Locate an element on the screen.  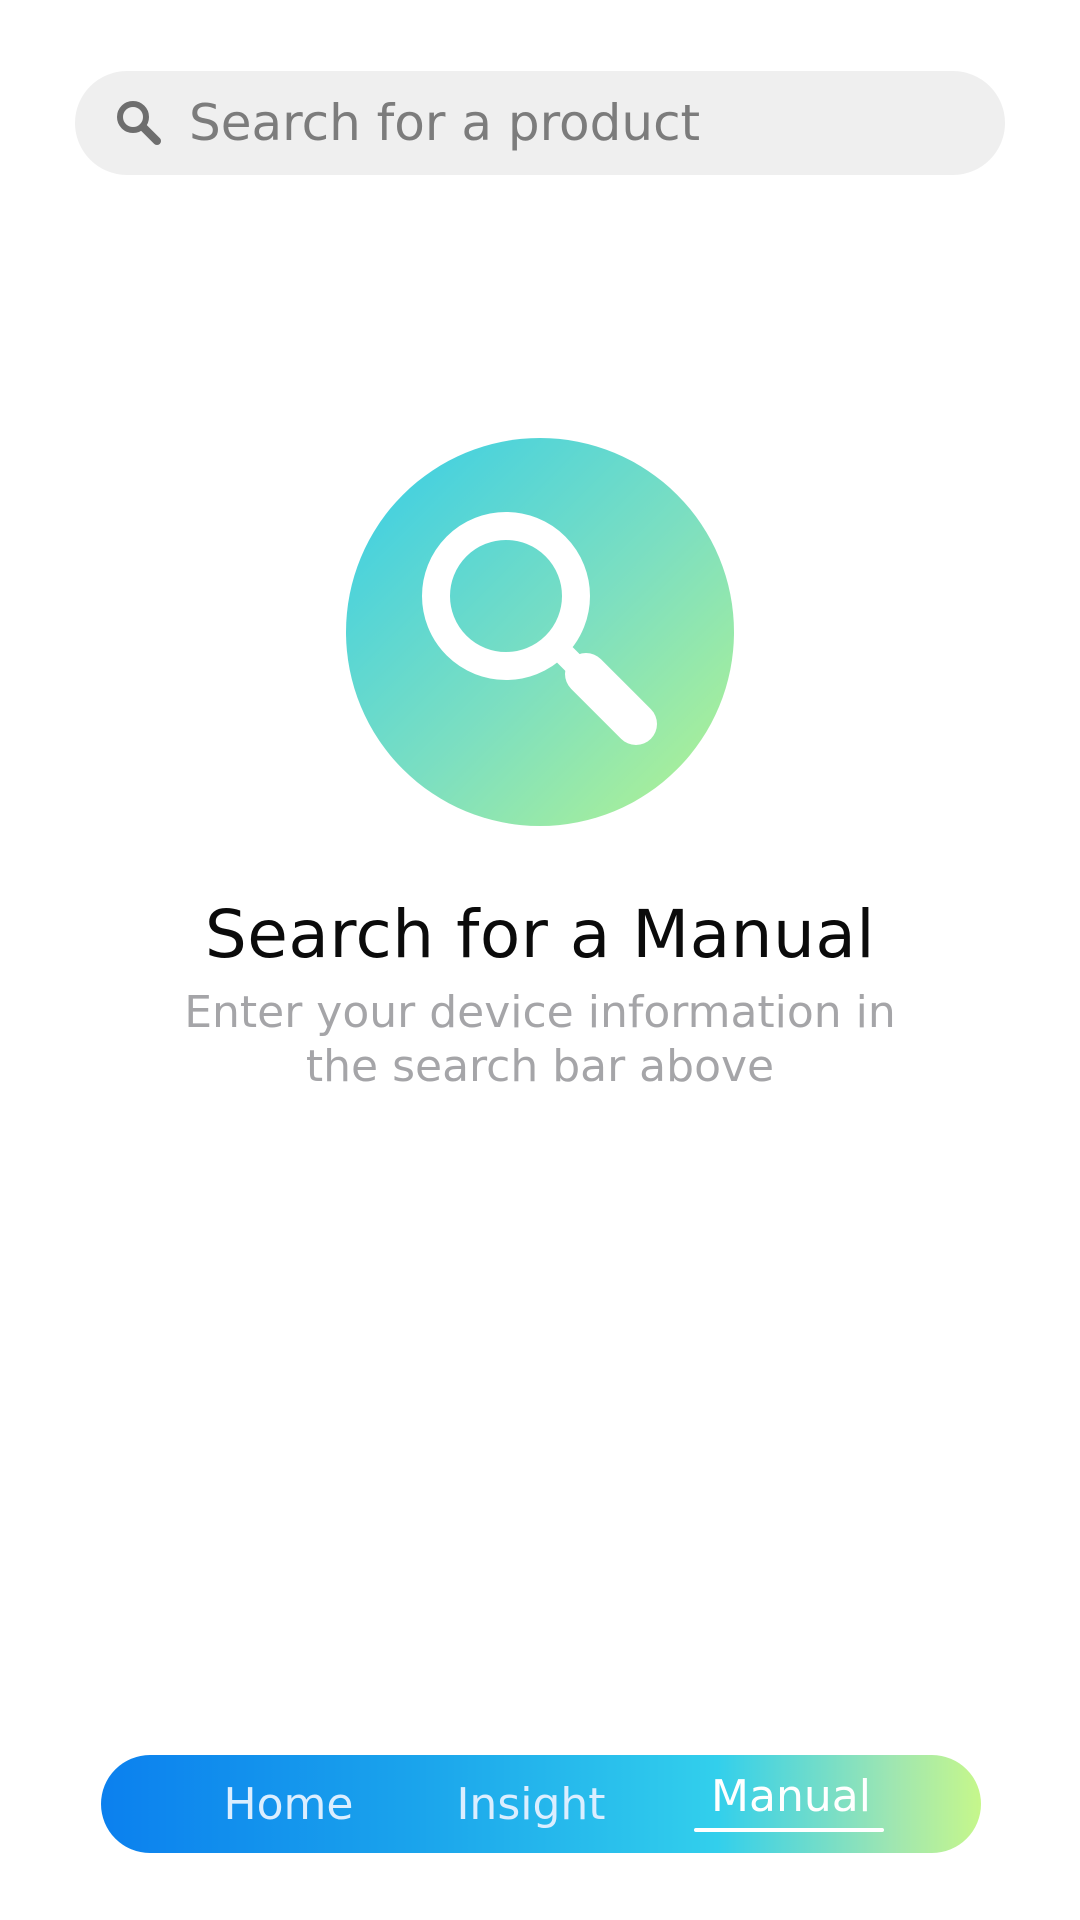
magnifier-icon is located at coordinates (539, 628).